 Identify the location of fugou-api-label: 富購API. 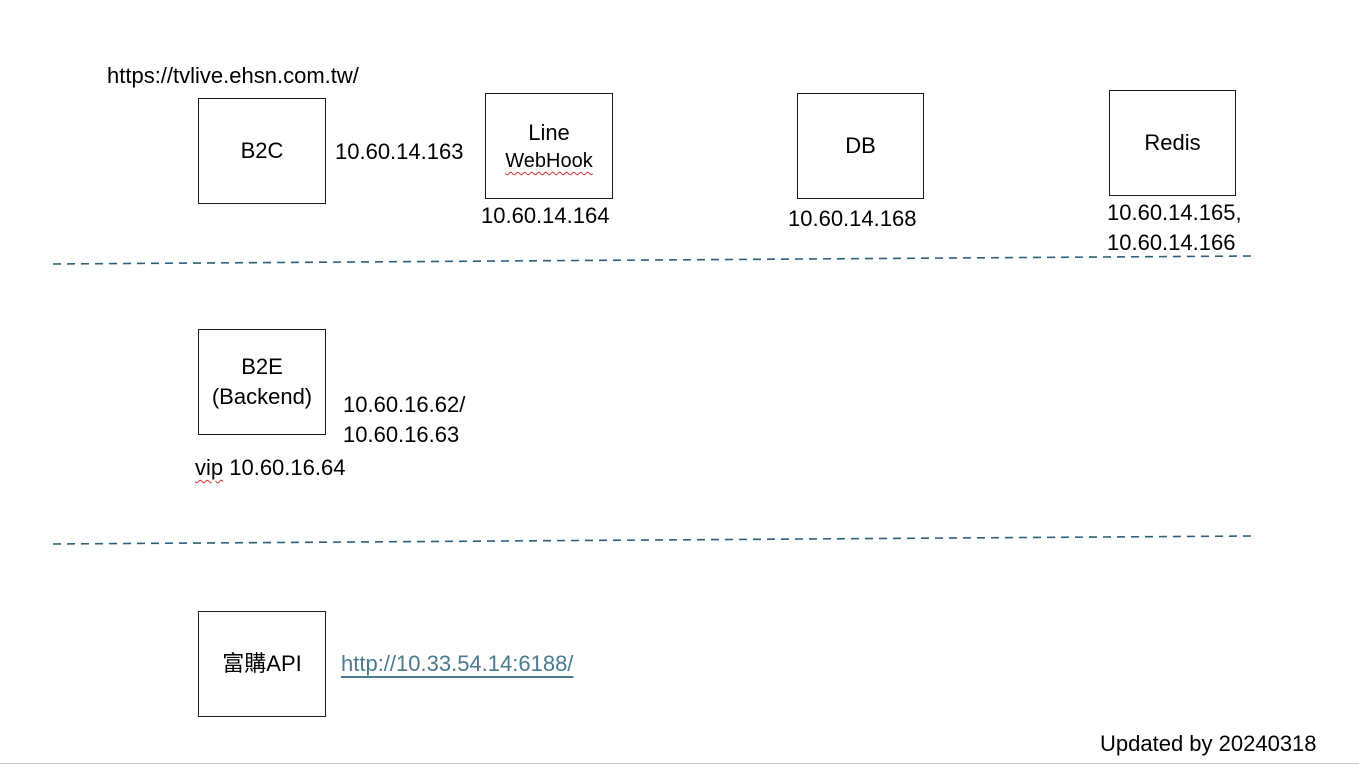
(262, 663).